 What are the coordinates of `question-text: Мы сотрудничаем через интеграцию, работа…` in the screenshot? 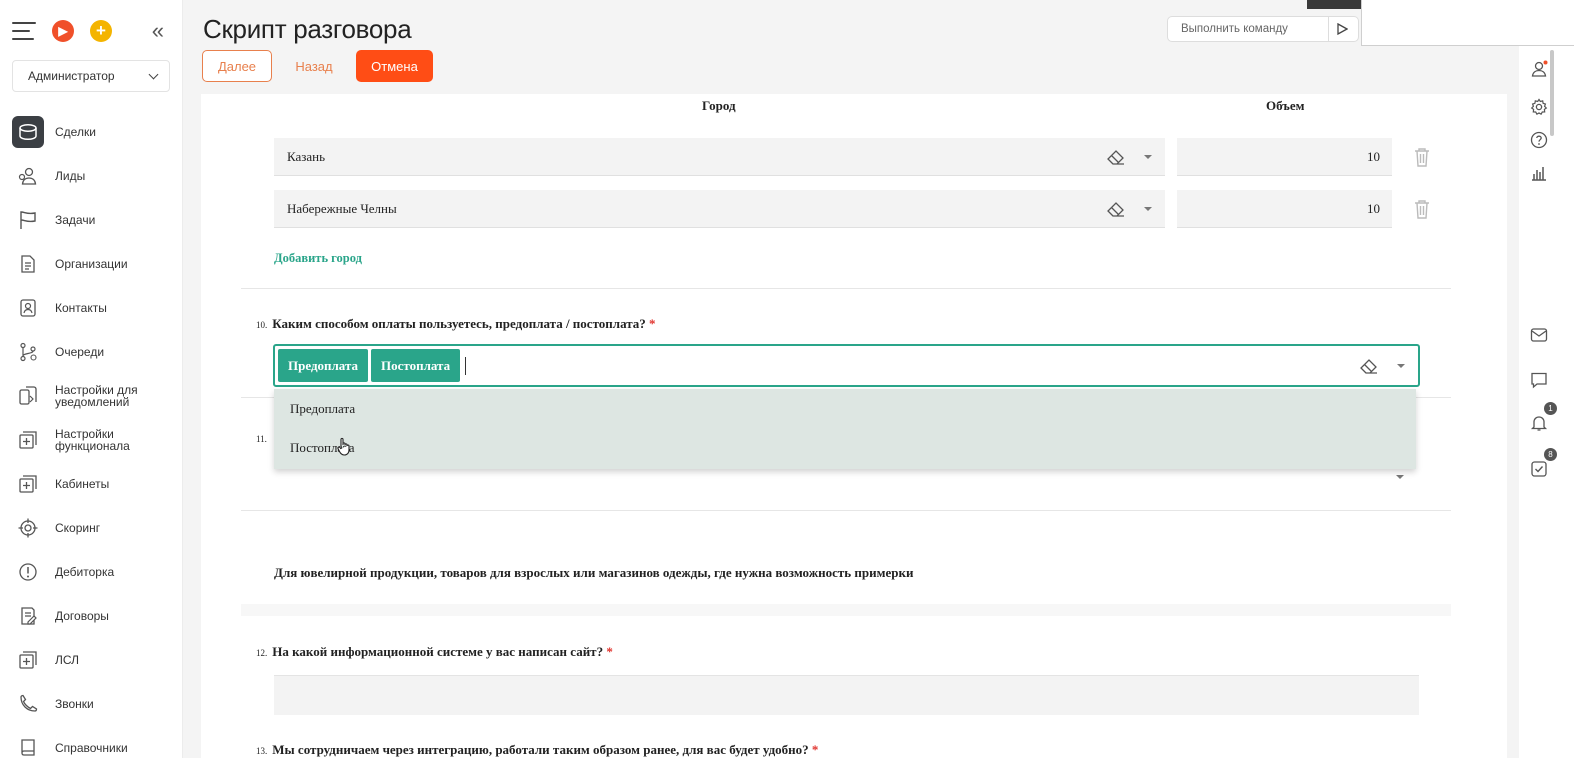 It's located at (540, 749).